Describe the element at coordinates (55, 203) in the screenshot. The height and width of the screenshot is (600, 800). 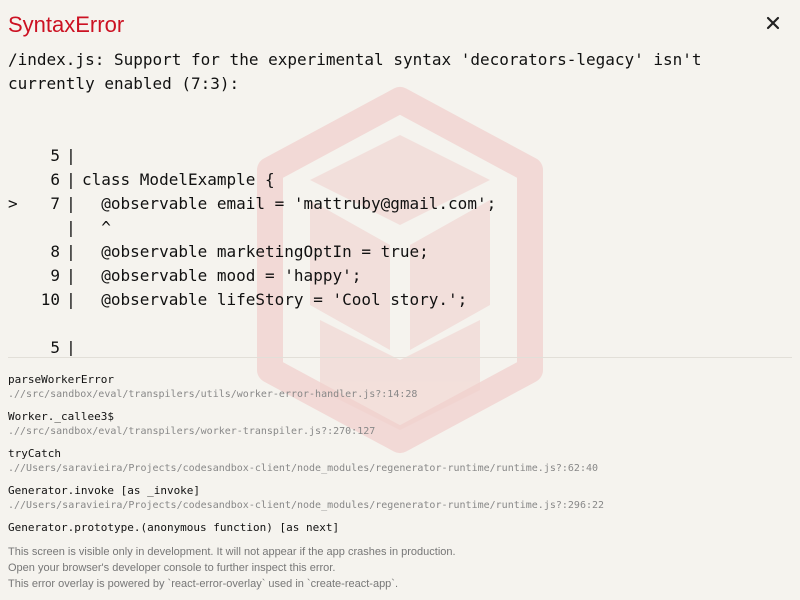
I see `line-number: 7` at that location.